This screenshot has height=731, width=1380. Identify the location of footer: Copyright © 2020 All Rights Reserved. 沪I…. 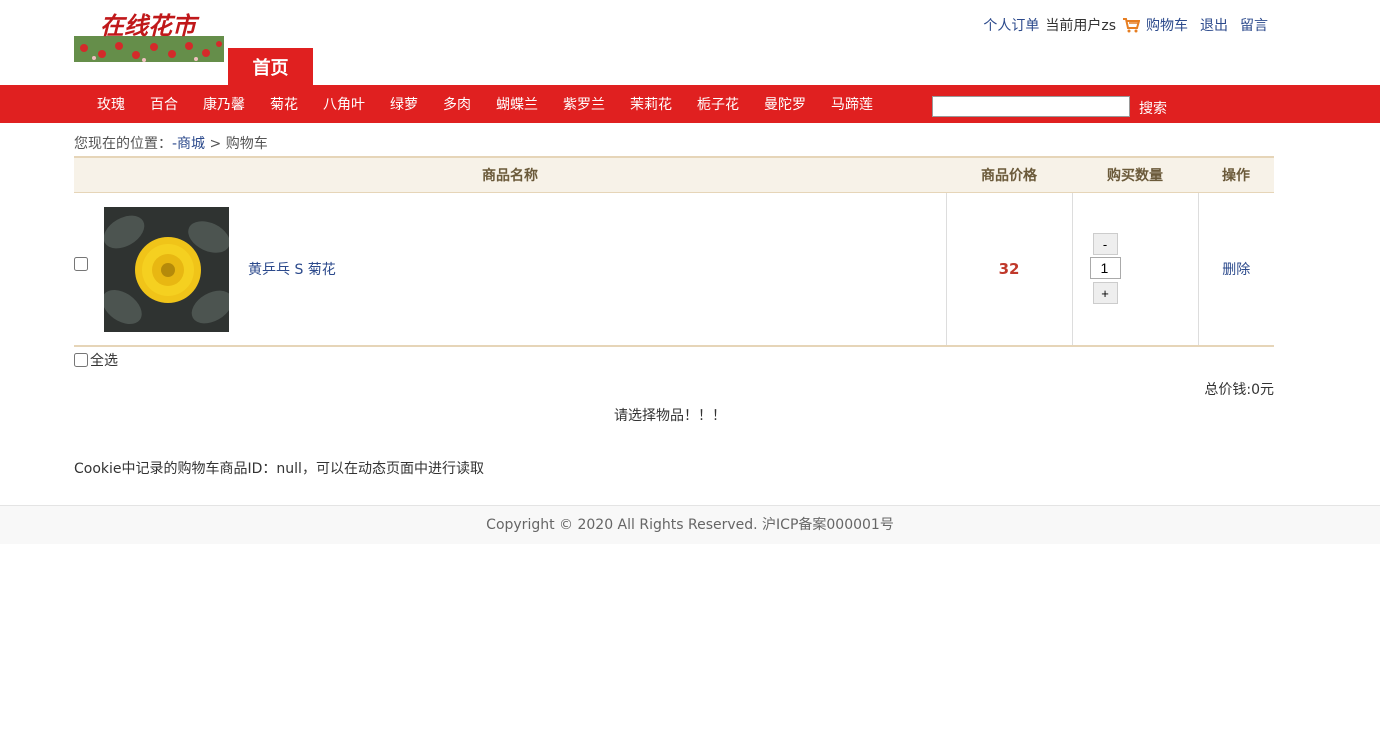
(690, 524).